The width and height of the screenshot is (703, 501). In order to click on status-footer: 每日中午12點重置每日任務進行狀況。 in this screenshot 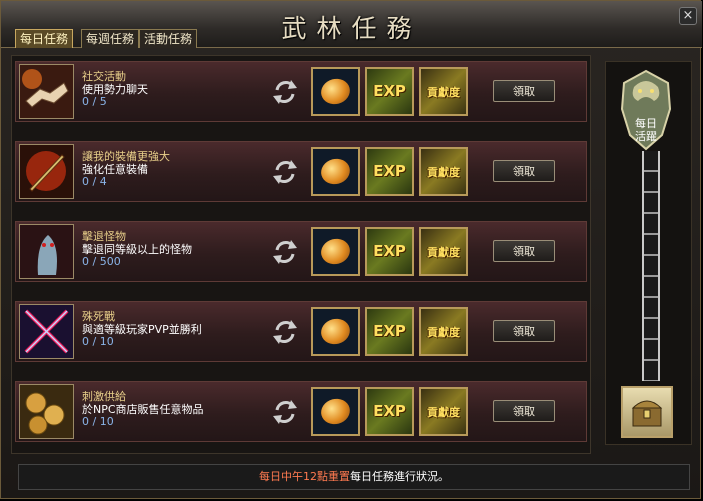, I will do `click(354, 477)`.